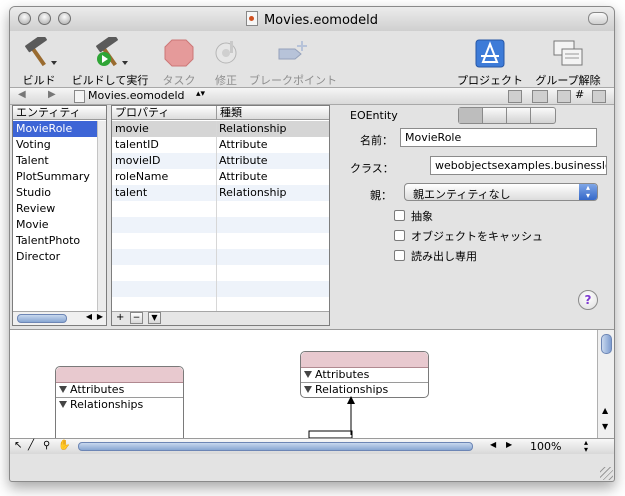 The width and height of the screenshot is (625, 496). Describe the element at coordinates (605, 384) in the screenshot. I see `diagram-vertical-scrollbar: ▲ ▼` at that location.